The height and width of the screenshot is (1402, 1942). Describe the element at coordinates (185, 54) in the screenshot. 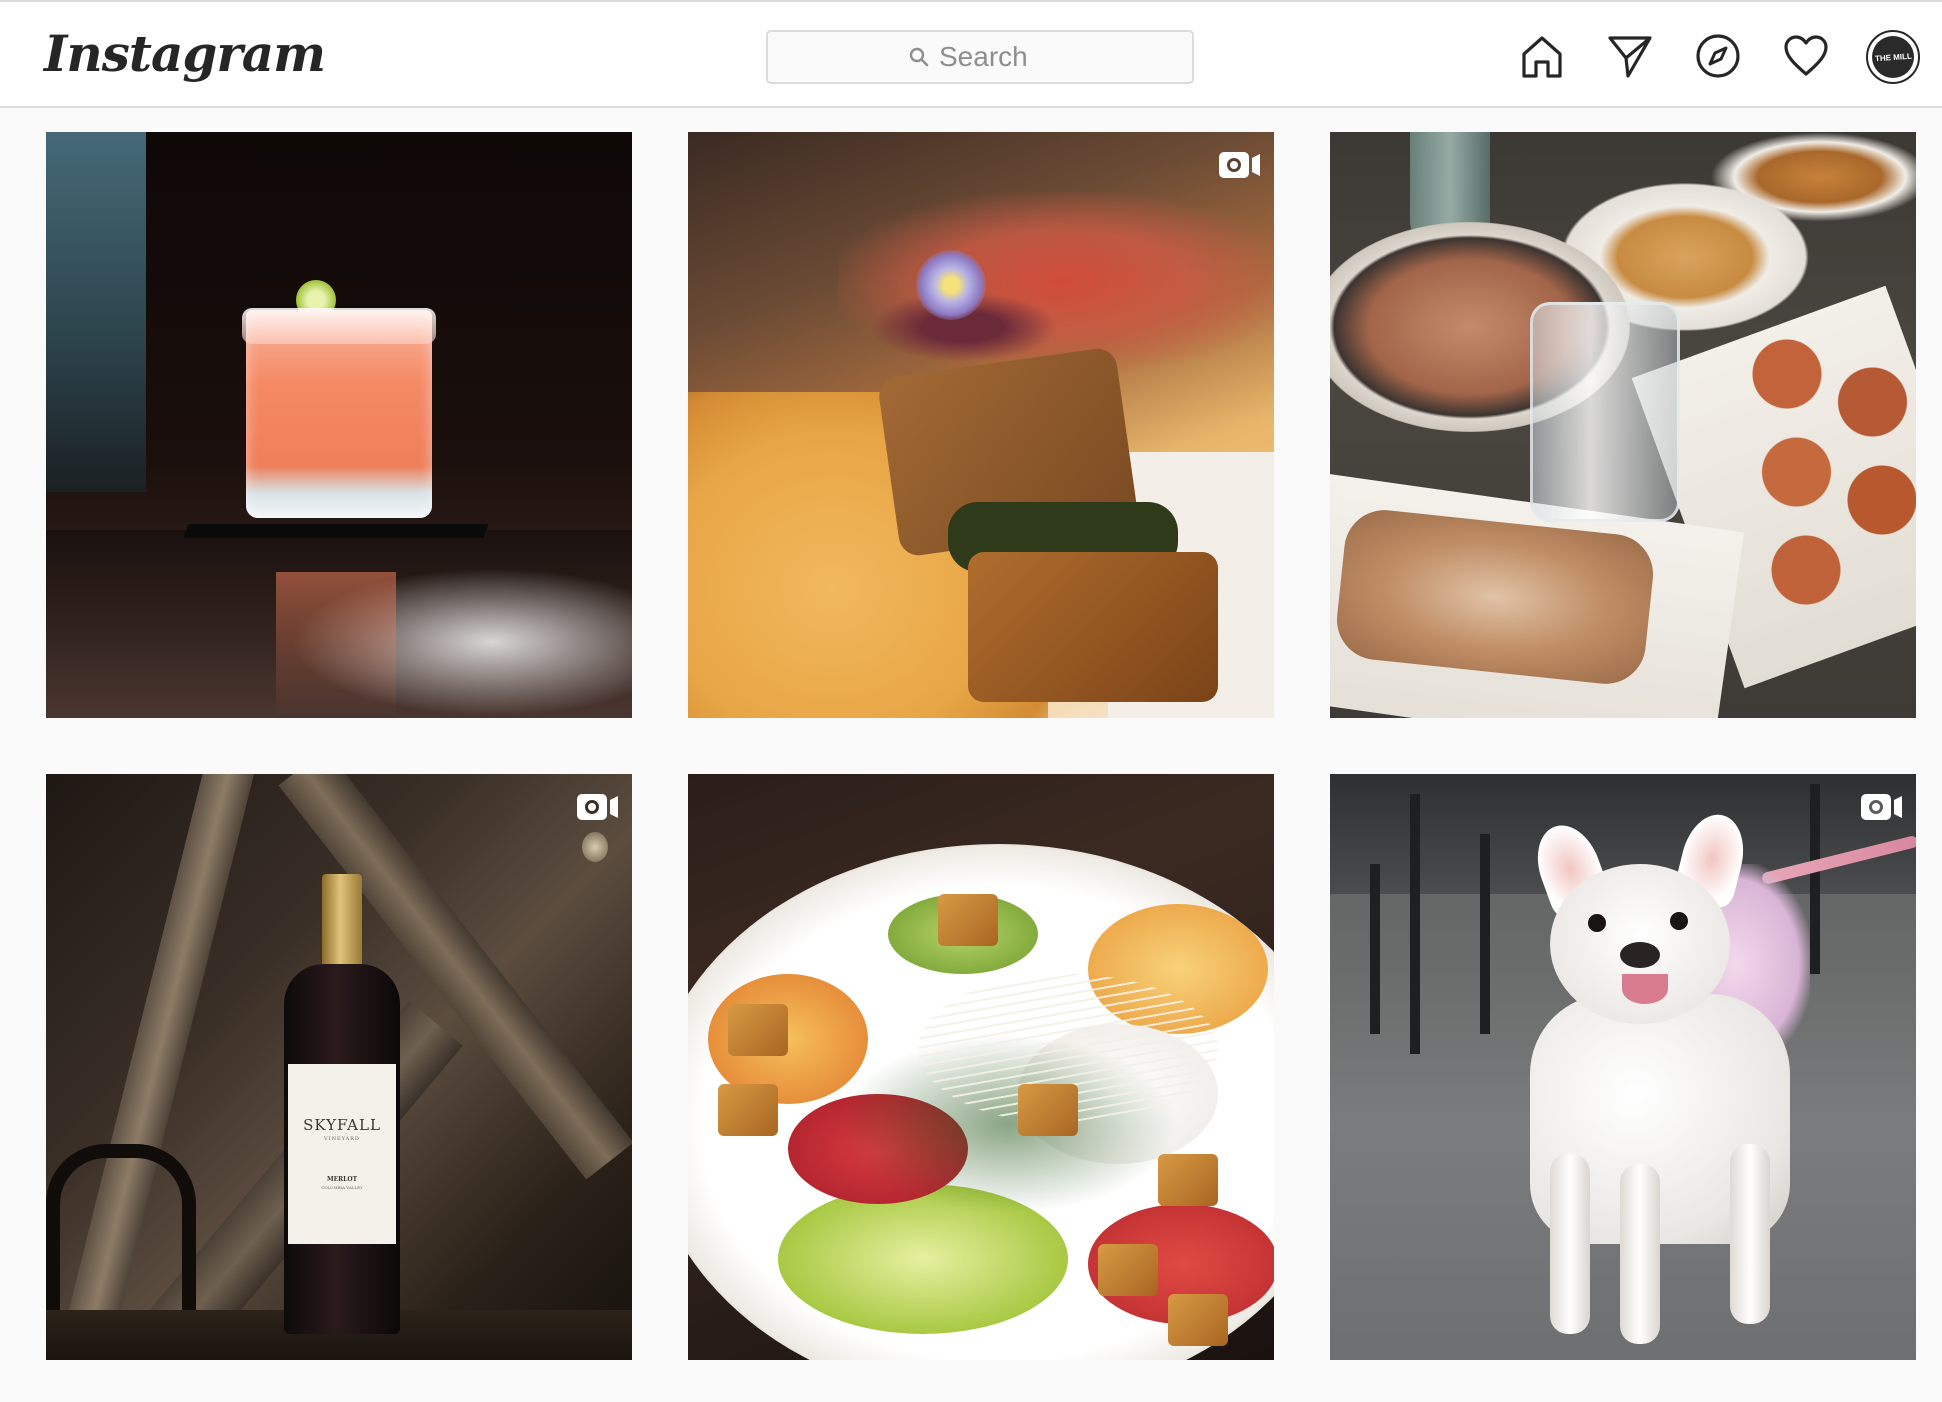

I see `instagram-logo: Instagram` at that location.